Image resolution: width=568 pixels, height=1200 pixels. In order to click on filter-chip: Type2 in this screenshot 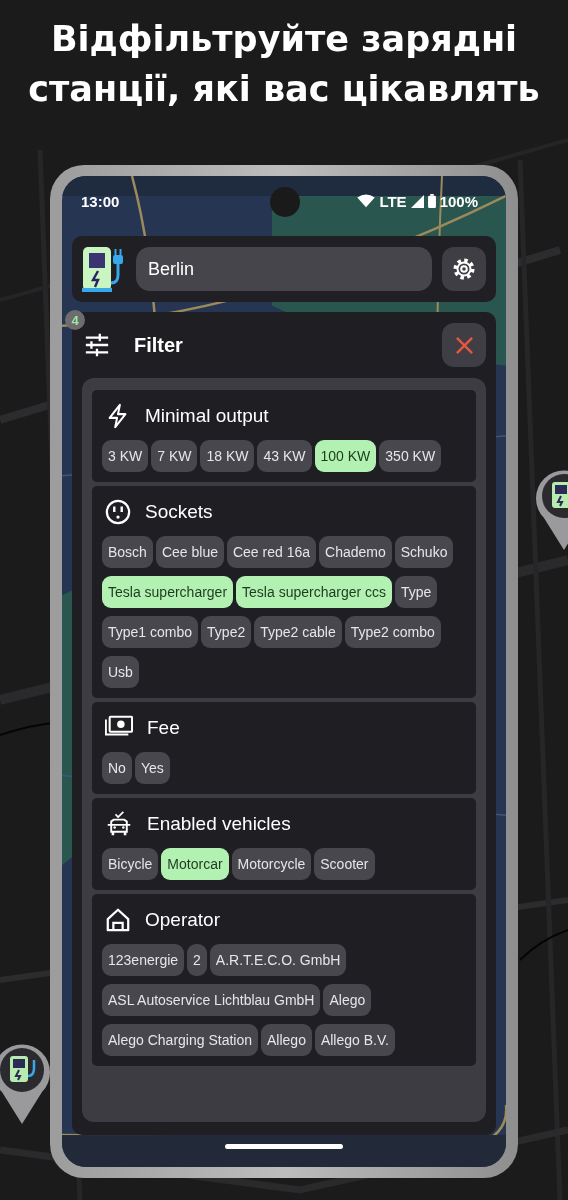, I will do `click(226, 632)`.